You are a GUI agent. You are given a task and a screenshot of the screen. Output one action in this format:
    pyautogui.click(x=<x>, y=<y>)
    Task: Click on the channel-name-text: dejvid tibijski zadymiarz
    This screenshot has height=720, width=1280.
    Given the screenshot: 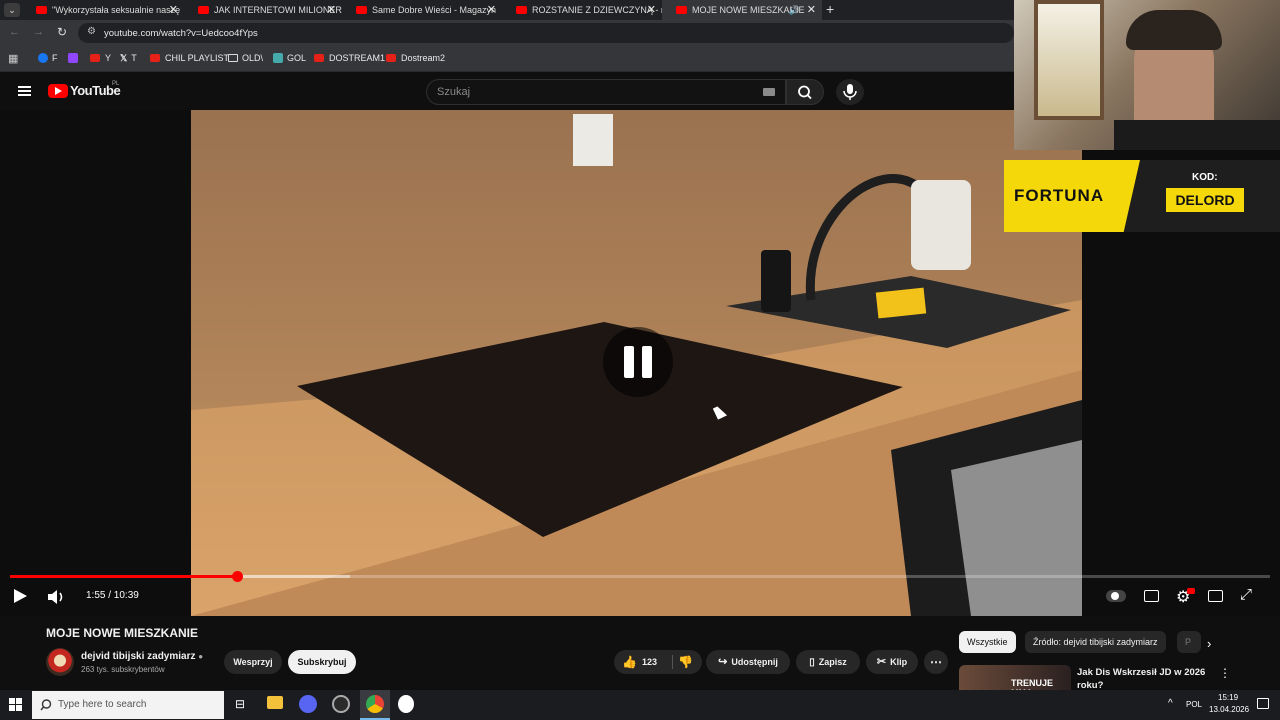 What is the action you would take?
    pyautogui.click(x=138, y=656)
    